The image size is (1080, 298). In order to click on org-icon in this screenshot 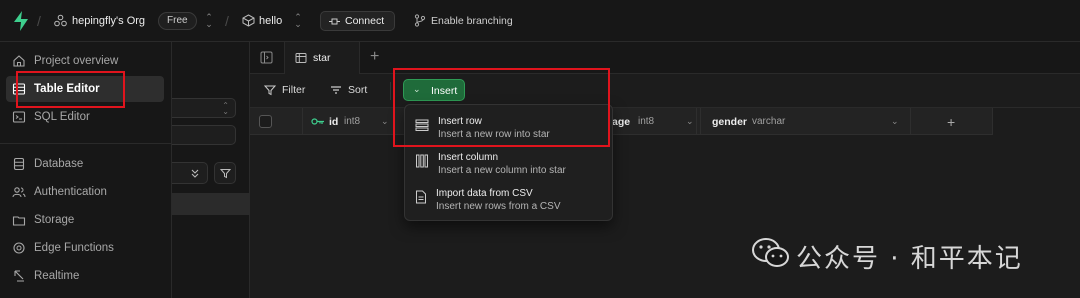, I will do `click(60, 20)`.